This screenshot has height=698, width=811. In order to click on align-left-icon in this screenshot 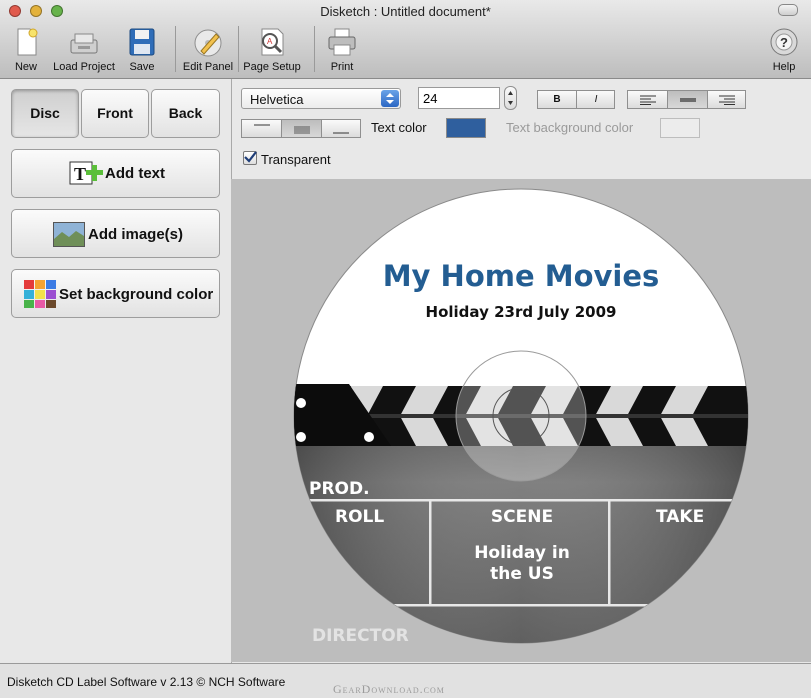, I will do `click(647, 100)`.